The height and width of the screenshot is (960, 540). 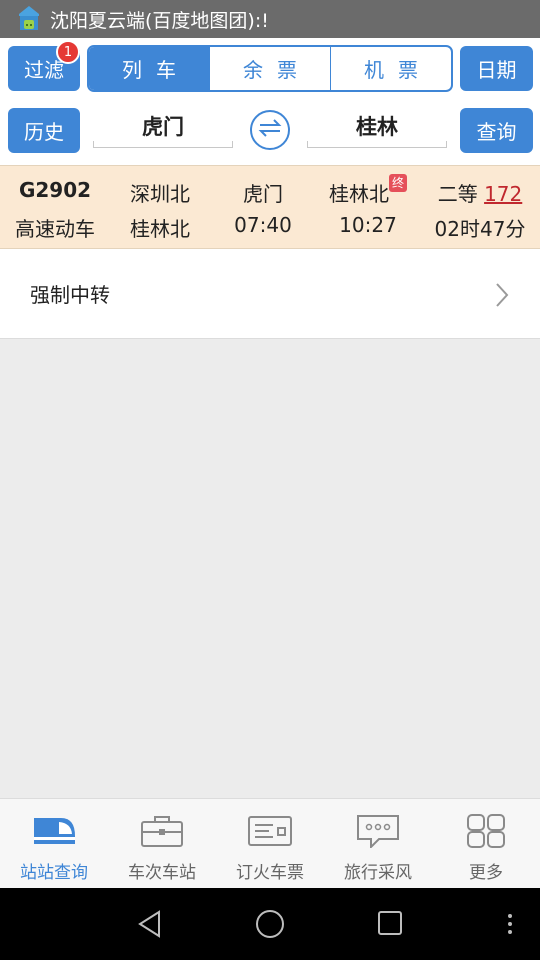 I want to click on to-station-value: 桂林, so click(x=377, y=126).